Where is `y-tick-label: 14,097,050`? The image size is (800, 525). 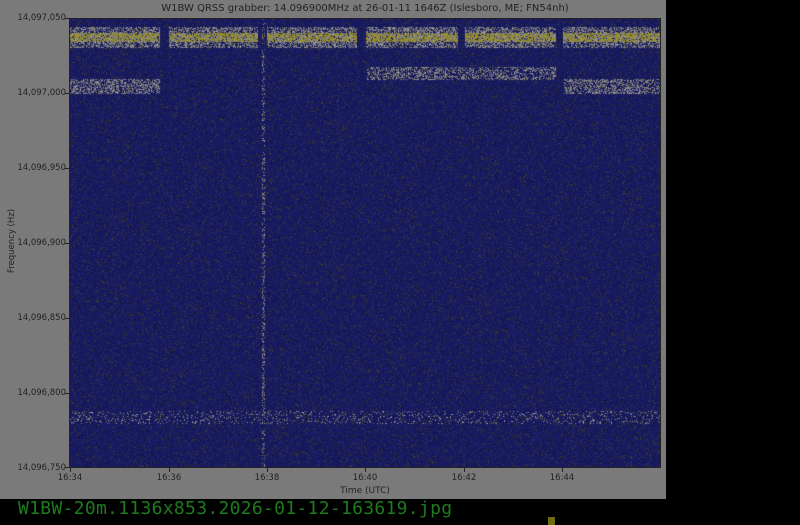 y-tick-label: 14,097,050 is located at coordinates (41, 18).